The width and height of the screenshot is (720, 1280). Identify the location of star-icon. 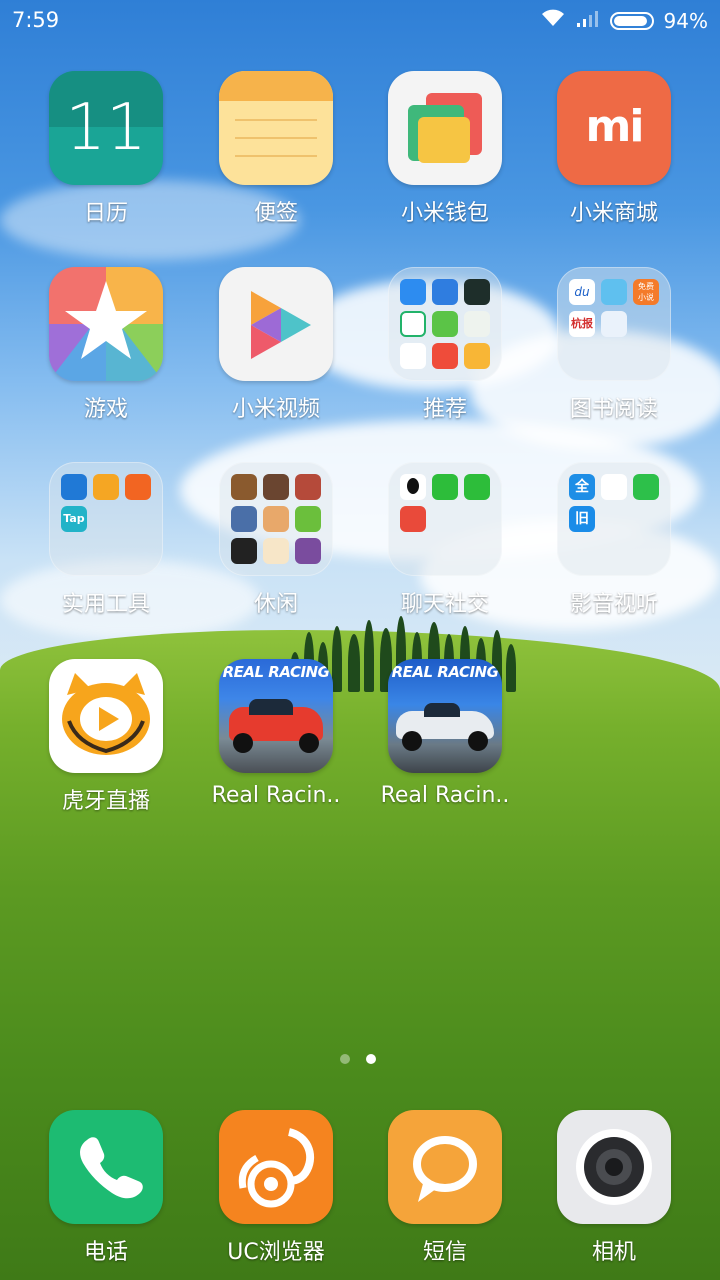
(106, 324).